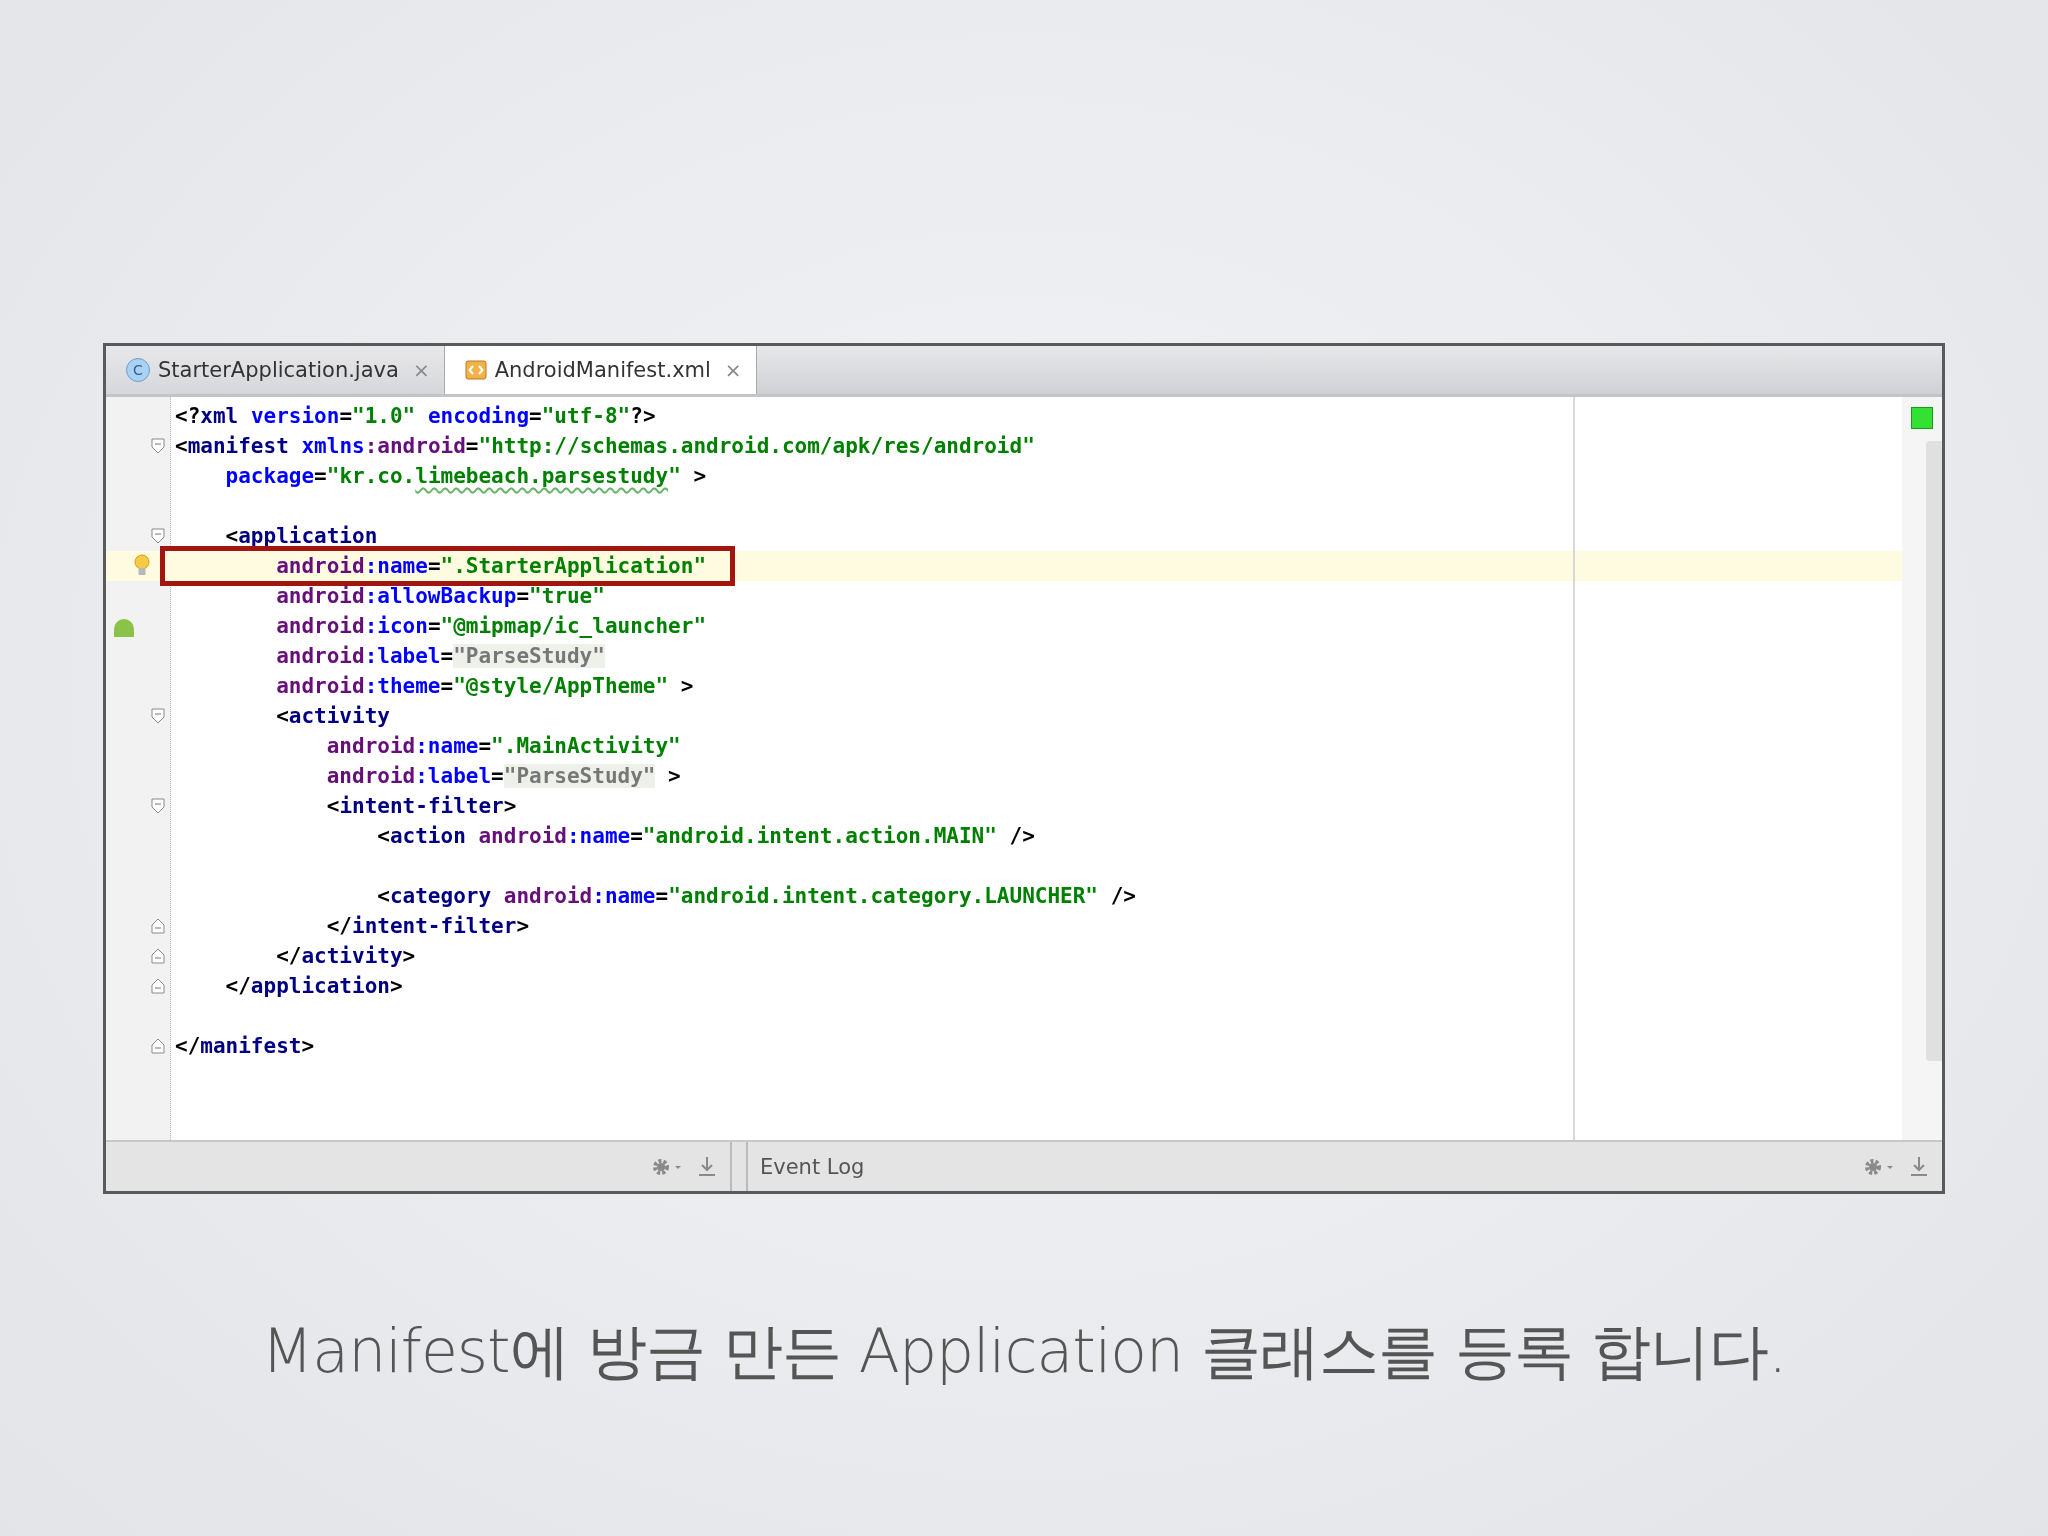 The image size is (2048, 1536). I want to click on status-ok-icon, so click(1922, 418).